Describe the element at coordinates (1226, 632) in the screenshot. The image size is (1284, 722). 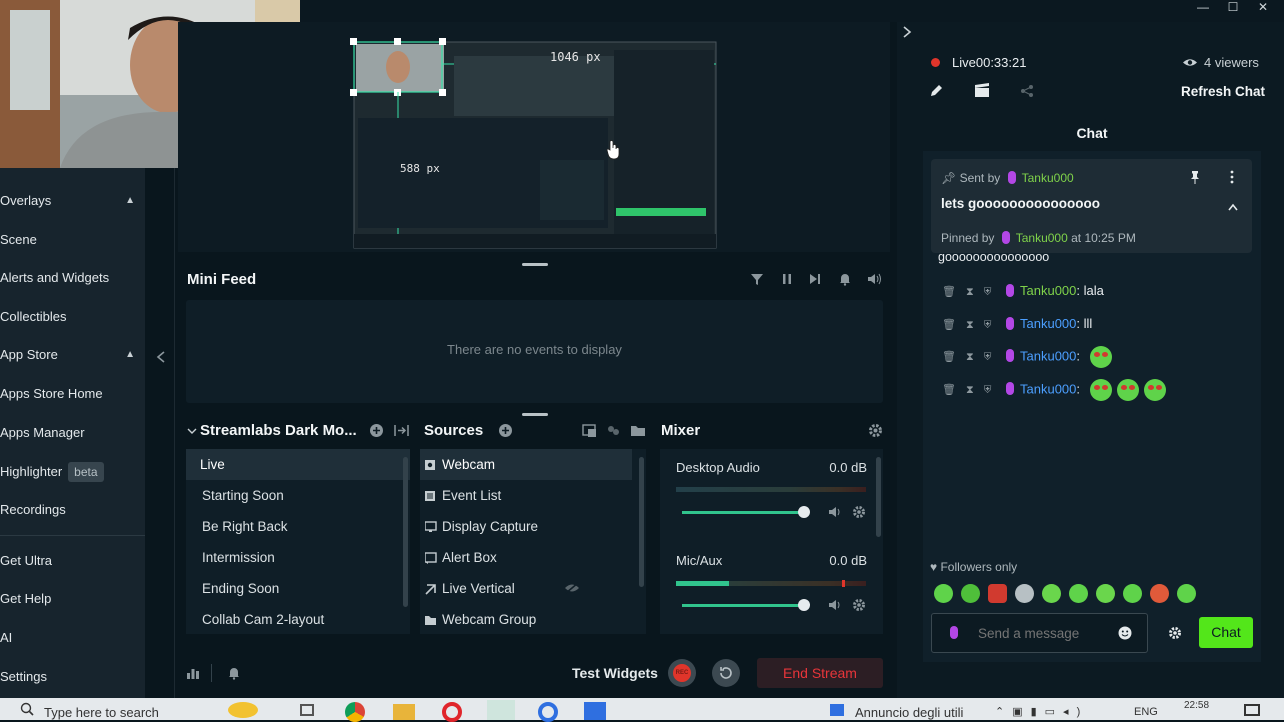
I see `send-chat-button: Chat` at that location.